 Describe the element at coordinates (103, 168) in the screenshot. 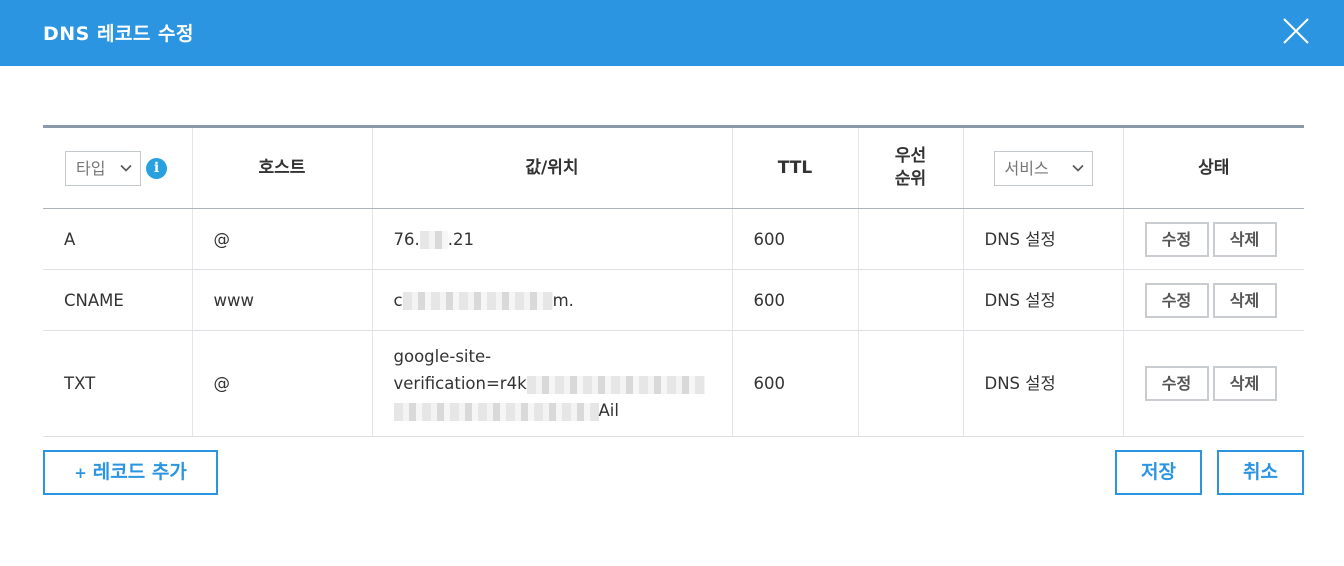

I see `type-filter-select: 타입` at that location.